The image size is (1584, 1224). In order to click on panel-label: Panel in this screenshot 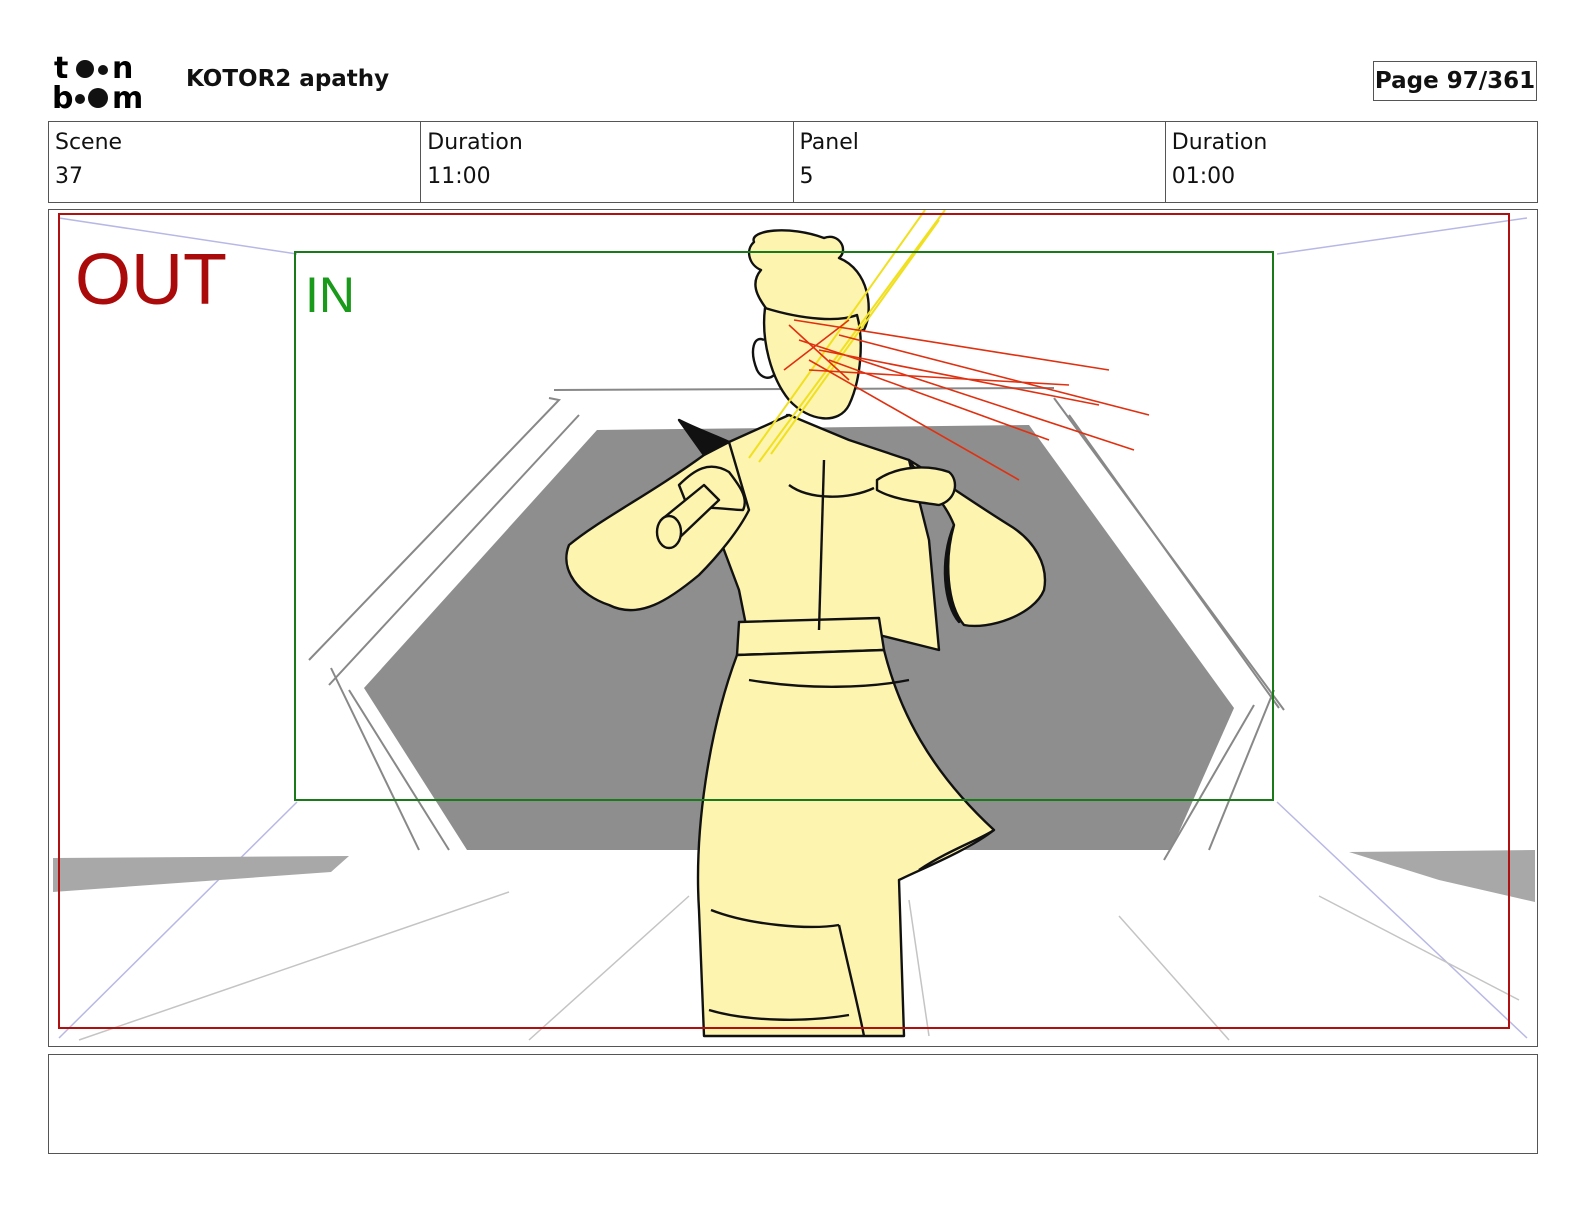, I will do `click(829, 142)`.